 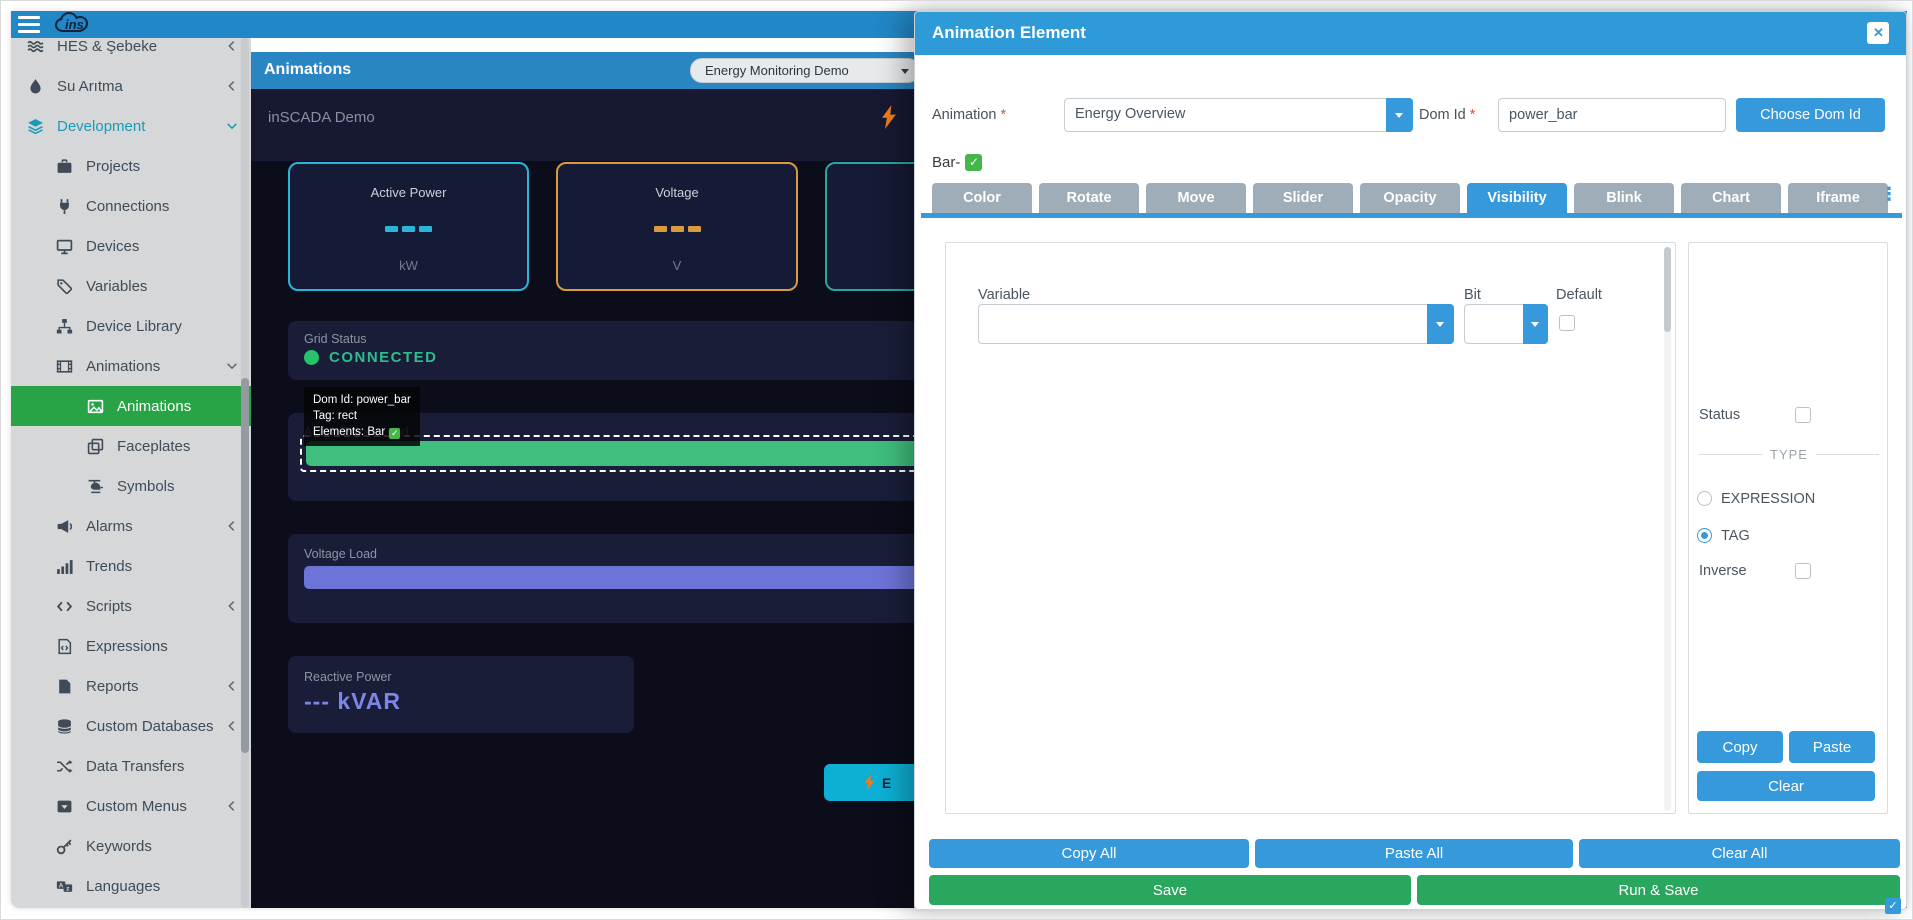 I want to click on sidebar-item-su-ar-tma: Su Arıtma, so click(x=131, y=86).